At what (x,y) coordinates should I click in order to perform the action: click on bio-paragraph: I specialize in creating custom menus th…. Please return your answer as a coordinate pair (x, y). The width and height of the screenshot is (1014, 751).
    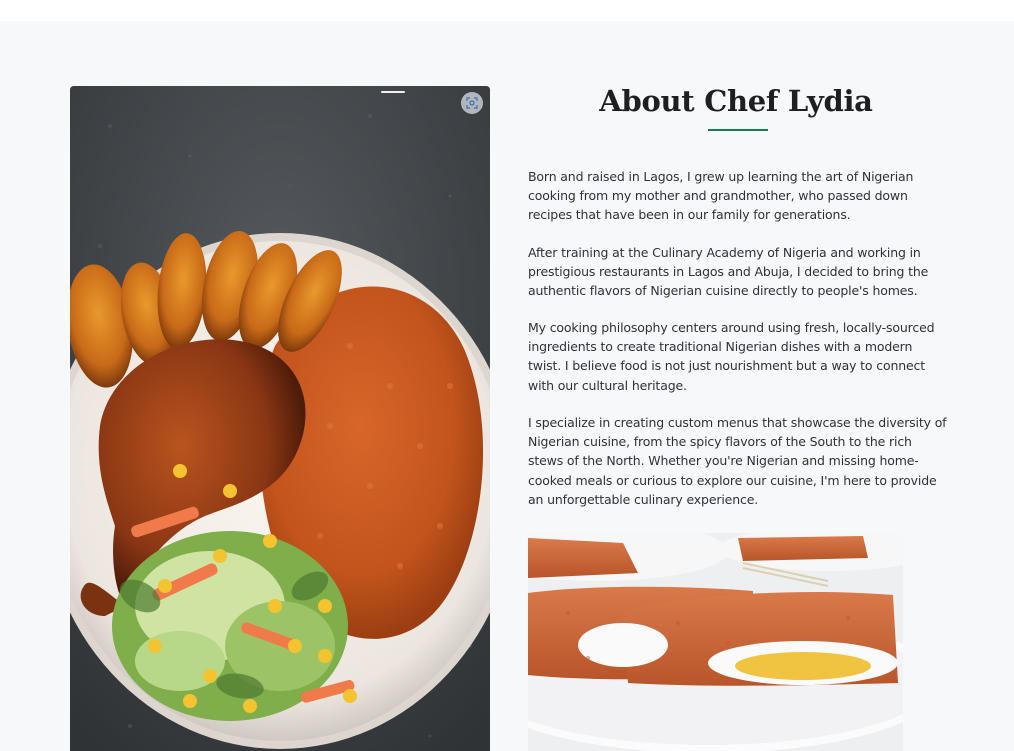
    Looking at the image, I should click on (737, 461).